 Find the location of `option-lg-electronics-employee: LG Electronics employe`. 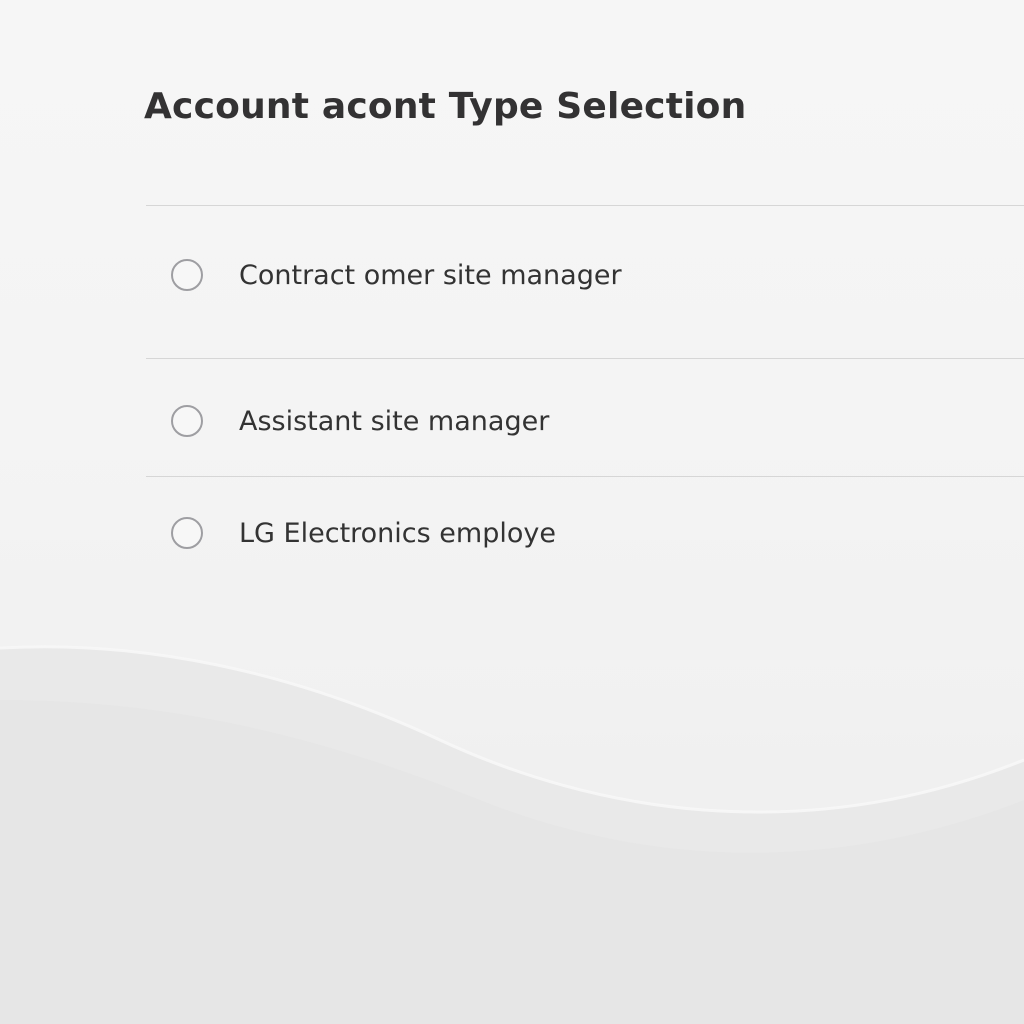

option-lg-electronics-employee: LG Electronics employe is located at coordinates (585, 533).